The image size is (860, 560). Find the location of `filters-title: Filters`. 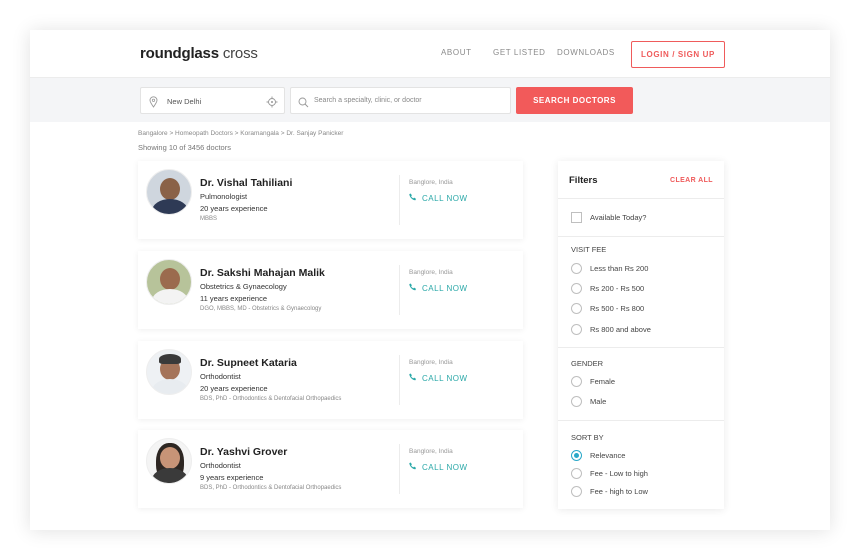

filters-title: Filters is located at coordinates (583, 180).